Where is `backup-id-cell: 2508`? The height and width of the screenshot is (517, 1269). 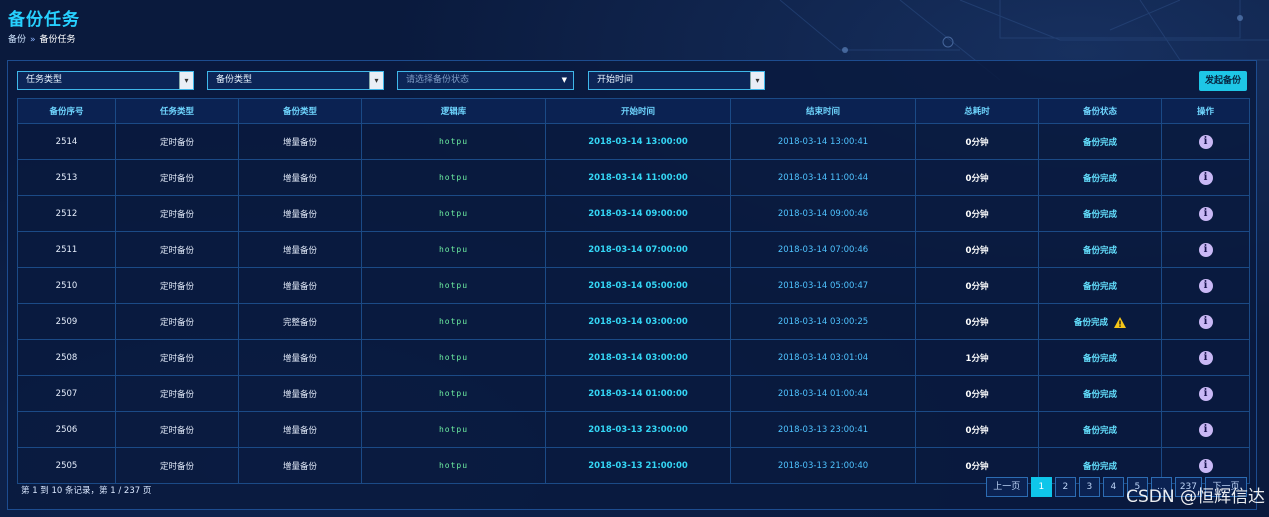 backup-id-cell: 2508 is located at coordinates (66, 357).